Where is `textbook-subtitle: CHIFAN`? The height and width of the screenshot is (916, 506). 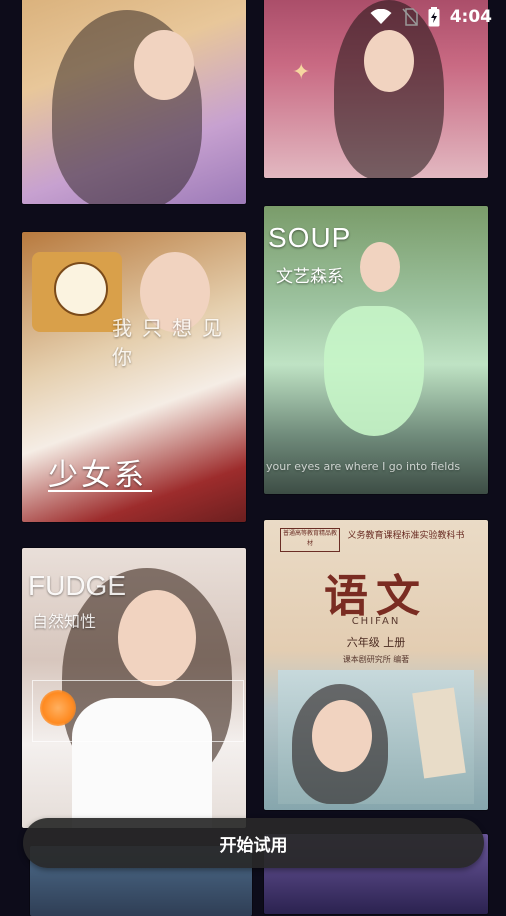 textbook-subtitle: CHIFAN is located at coordinates (376, 621).